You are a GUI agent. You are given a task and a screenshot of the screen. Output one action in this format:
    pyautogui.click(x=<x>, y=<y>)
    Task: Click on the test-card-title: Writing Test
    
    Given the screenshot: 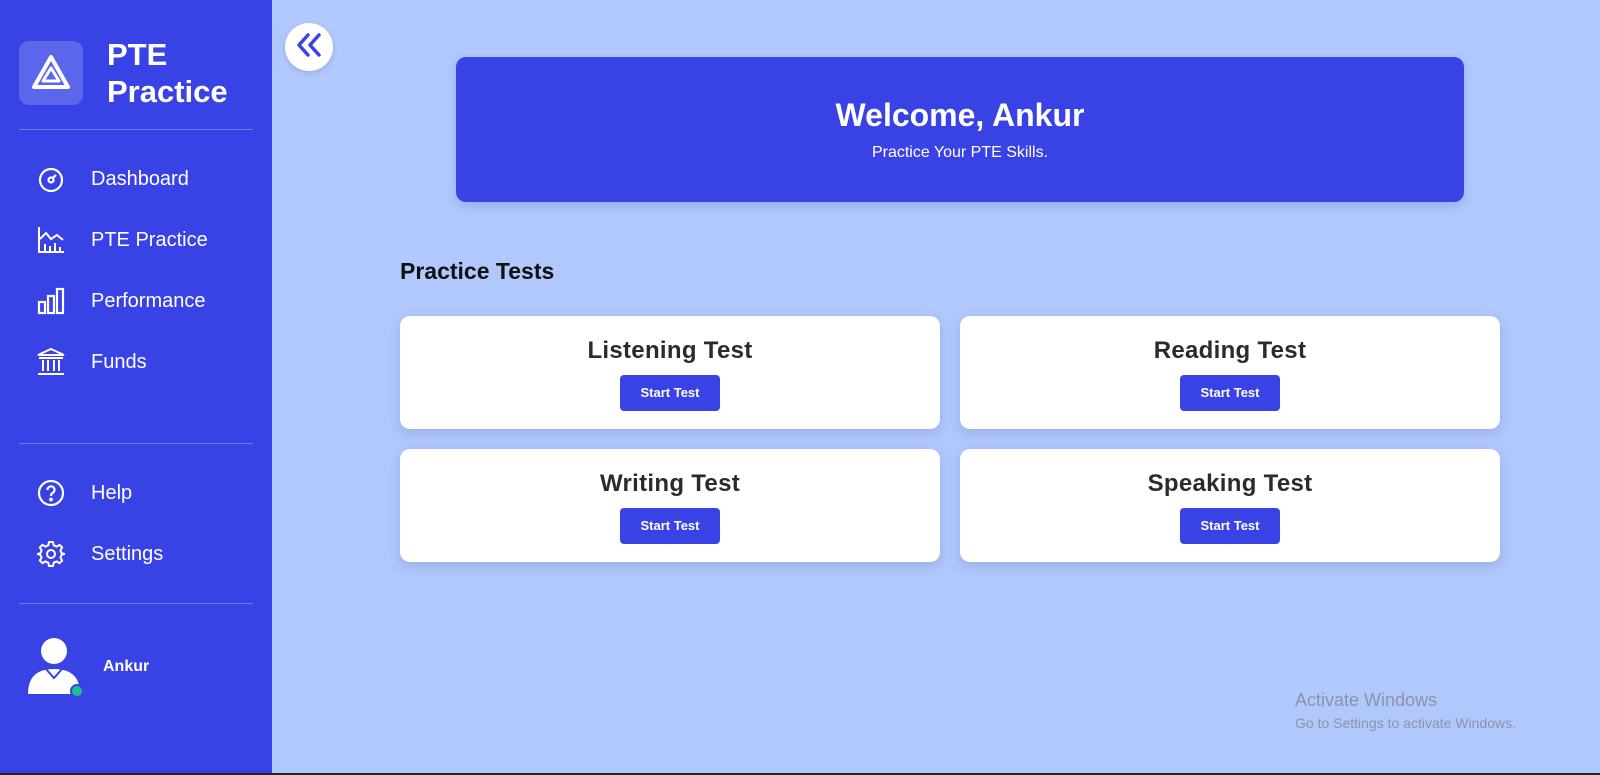 What is the action you would take?
    pyautogui.click(x=670, y=483)
    